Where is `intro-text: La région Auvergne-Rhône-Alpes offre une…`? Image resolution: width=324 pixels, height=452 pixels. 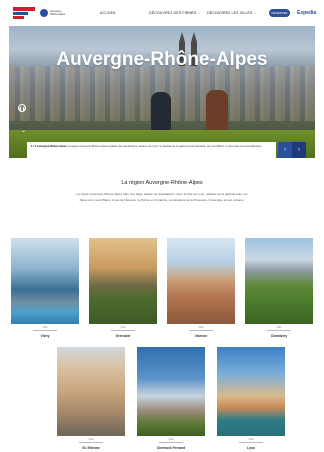 intro-text: La région Auvergne-Rhône-Alpes offre une… is located at coordinates (162, 197).